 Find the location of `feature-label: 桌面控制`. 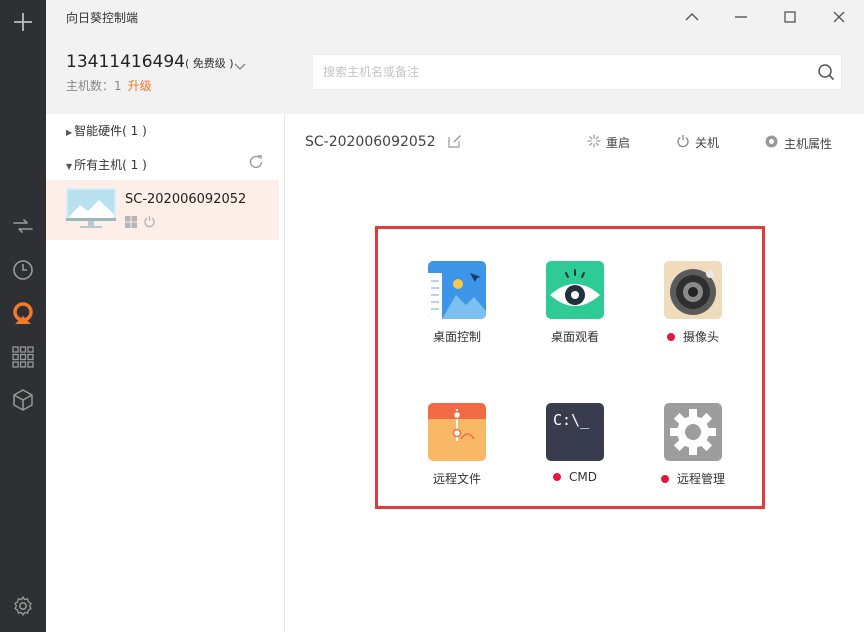

feature-label: 桌面控制 is located at coordinates (456, 337).